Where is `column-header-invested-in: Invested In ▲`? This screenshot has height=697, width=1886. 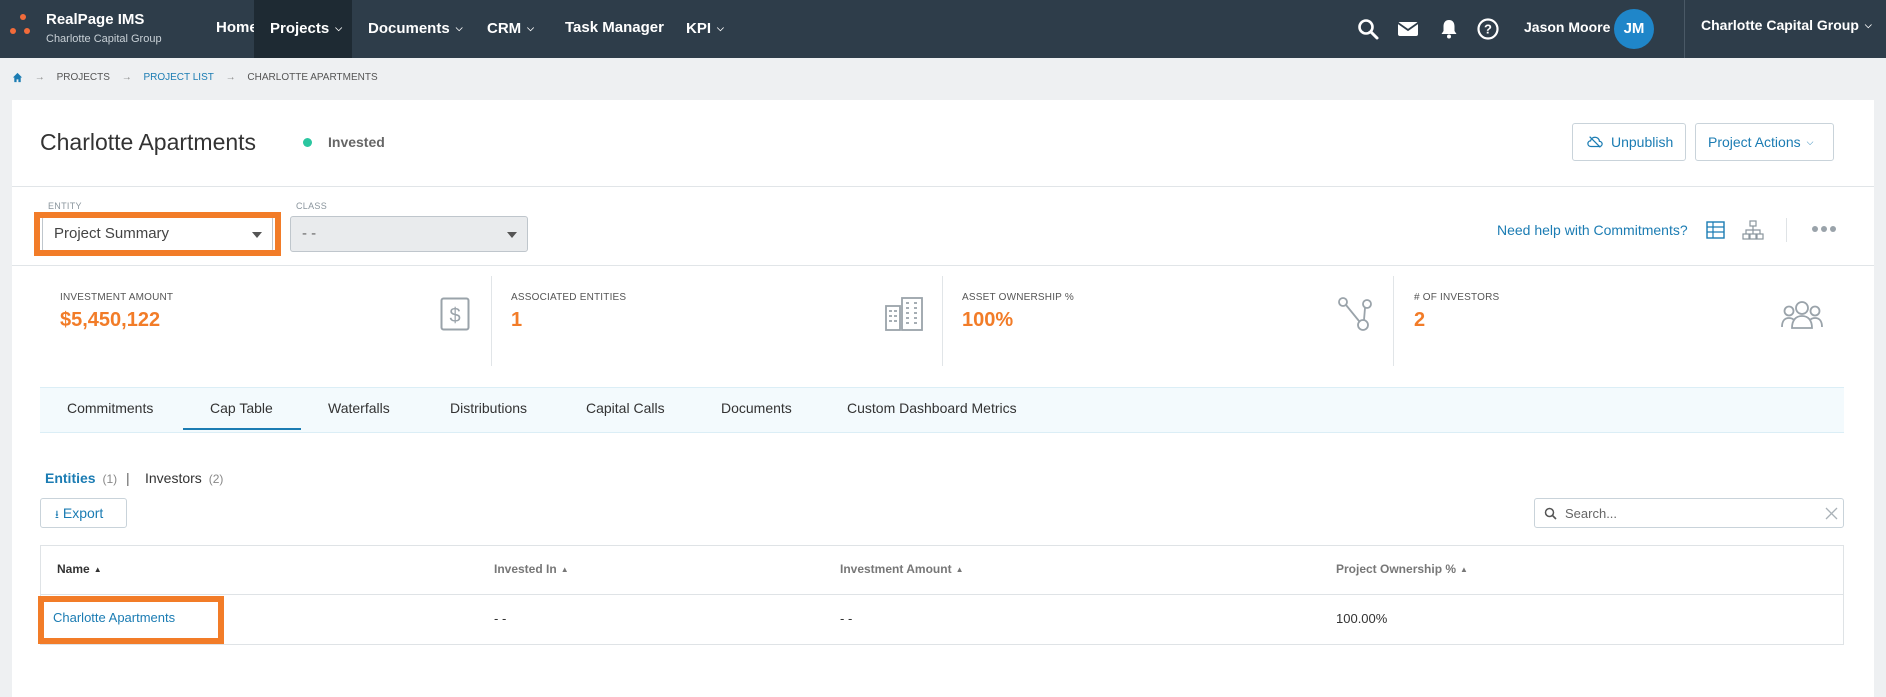
column-header-invested-in: Invested In ▲ is located at coordinates (531, 569).